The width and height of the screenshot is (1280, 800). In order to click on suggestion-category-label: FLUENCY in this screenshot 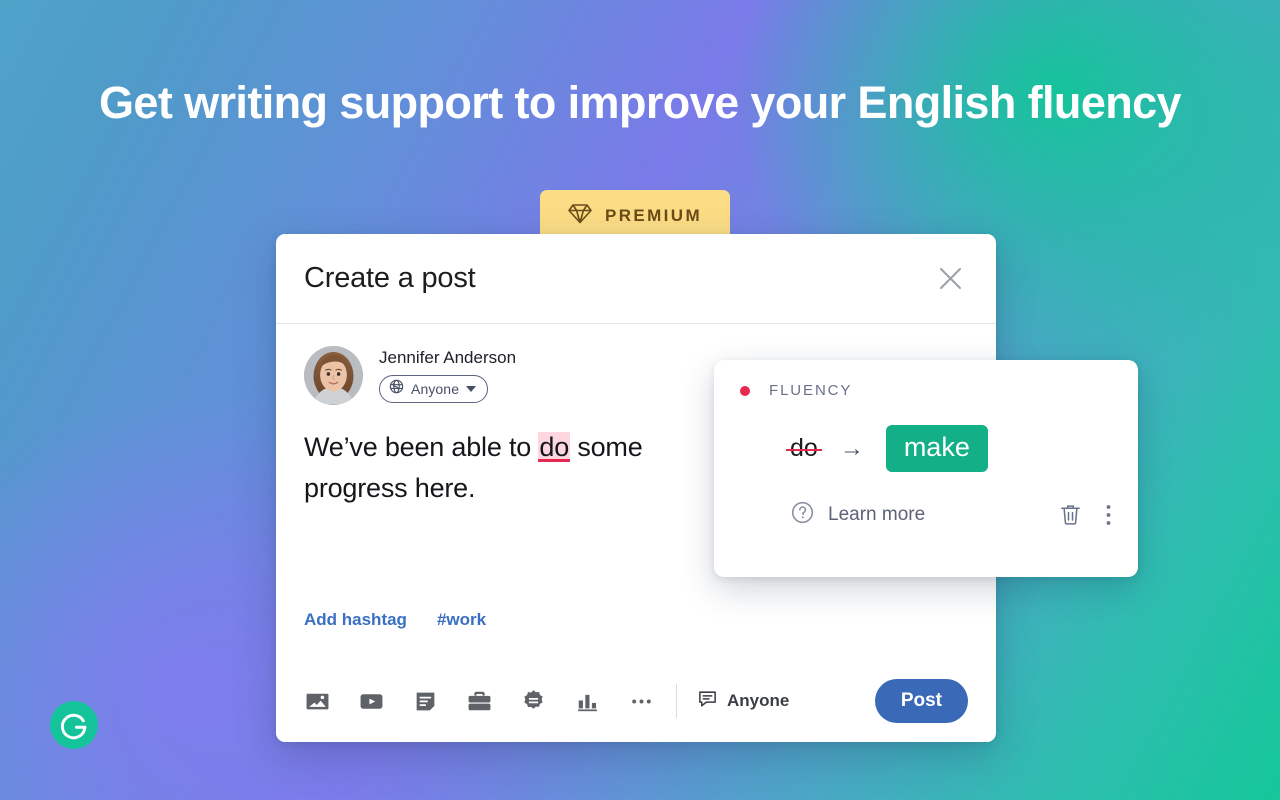, I will do `click(811, 390)`.